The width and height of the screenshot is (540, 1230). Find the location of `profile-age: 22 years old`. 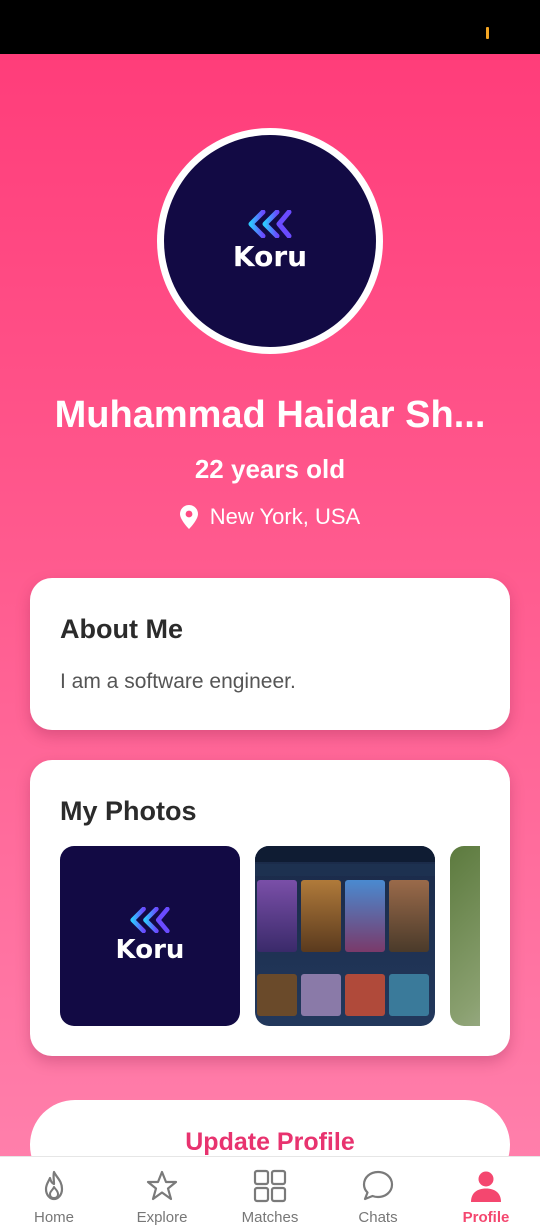

profile-age: 22 years old is located at coordinates (270, 469).